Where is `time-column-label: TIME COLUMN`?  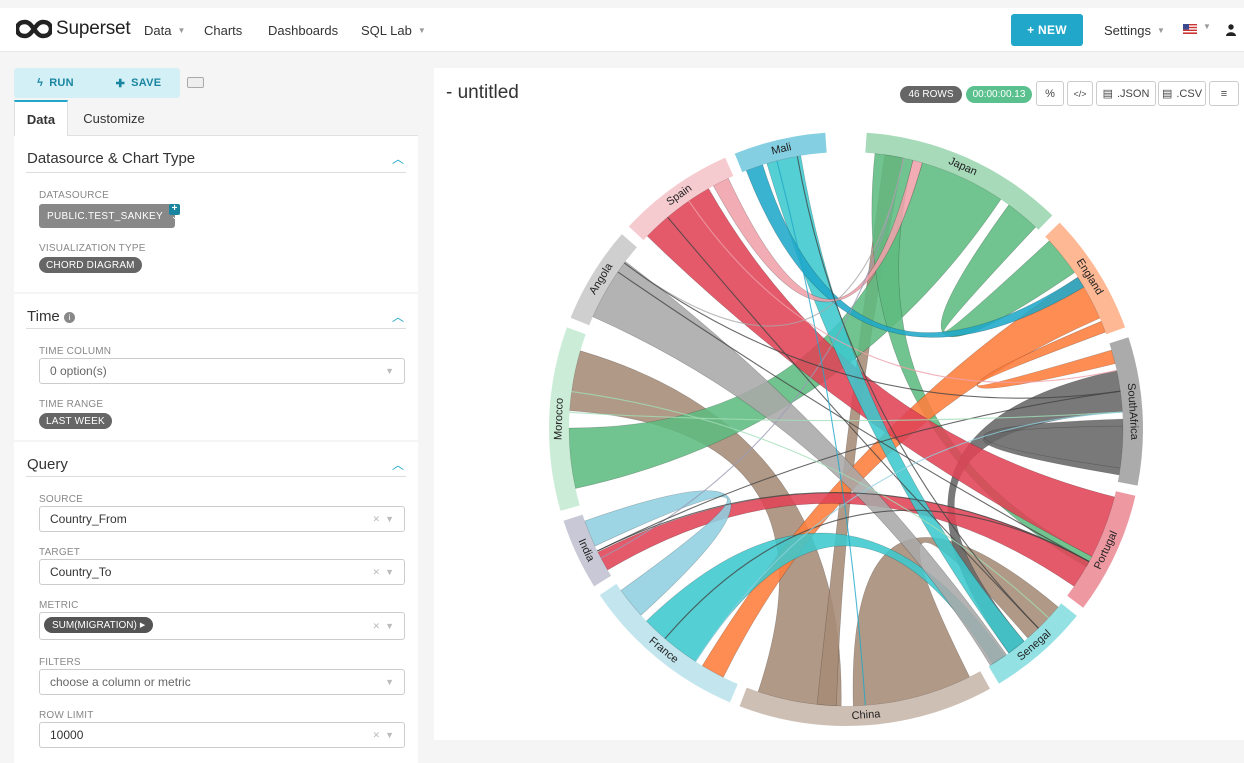 time-column-label: TIME COLUMN is located at coordinates (75, 351).